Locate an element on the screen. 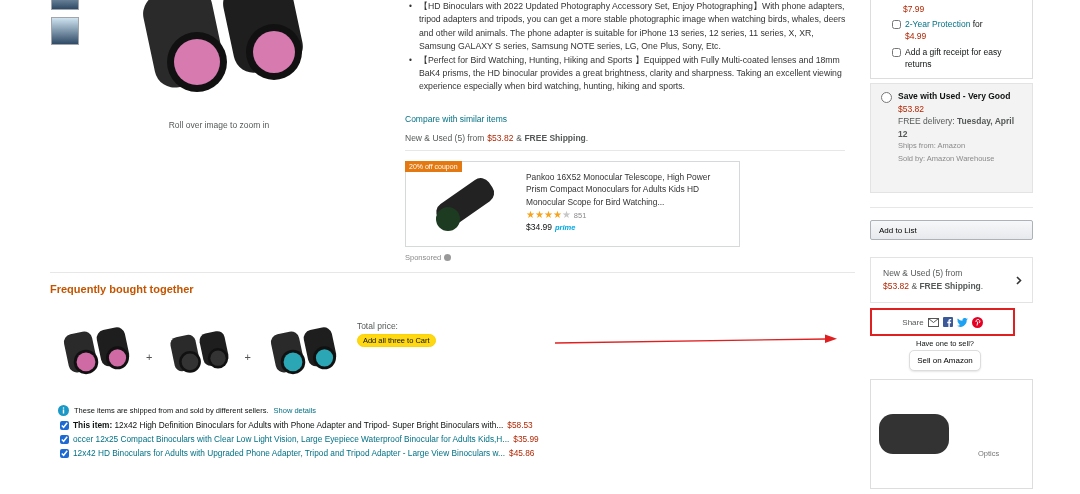  star-rating: ★★★★★ is located at coordinates (548, 215).